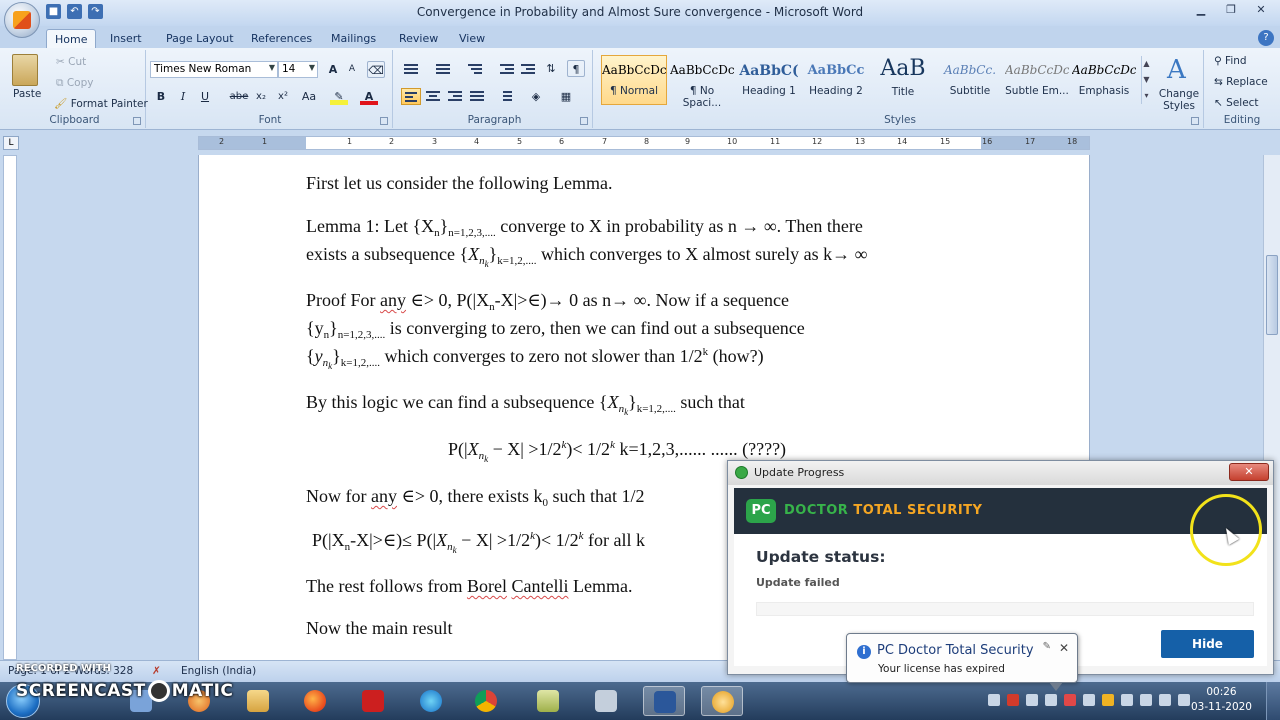  I want to click on change-styles-button: Change Styles, so click(1179, 100).